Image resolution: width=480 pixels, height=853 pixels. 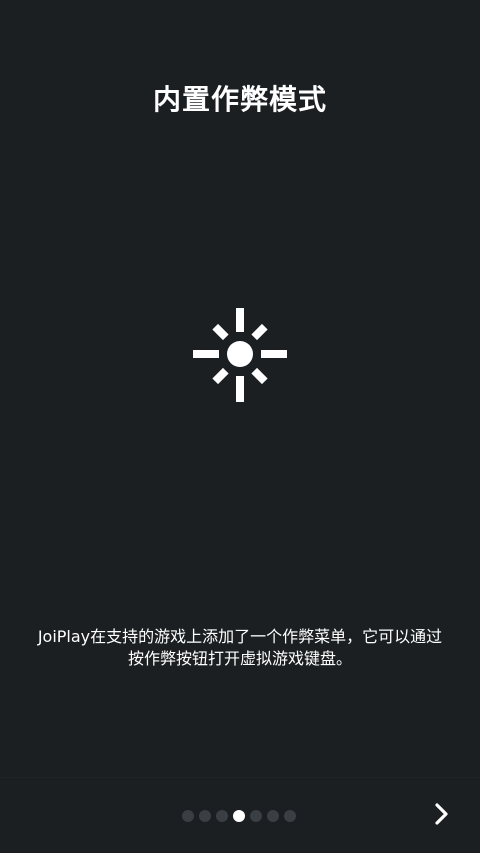 What do you see at coordinates (240, 356) in the screenshot?
I see `brightness-sun-icon` at bounding box center [240, 356].